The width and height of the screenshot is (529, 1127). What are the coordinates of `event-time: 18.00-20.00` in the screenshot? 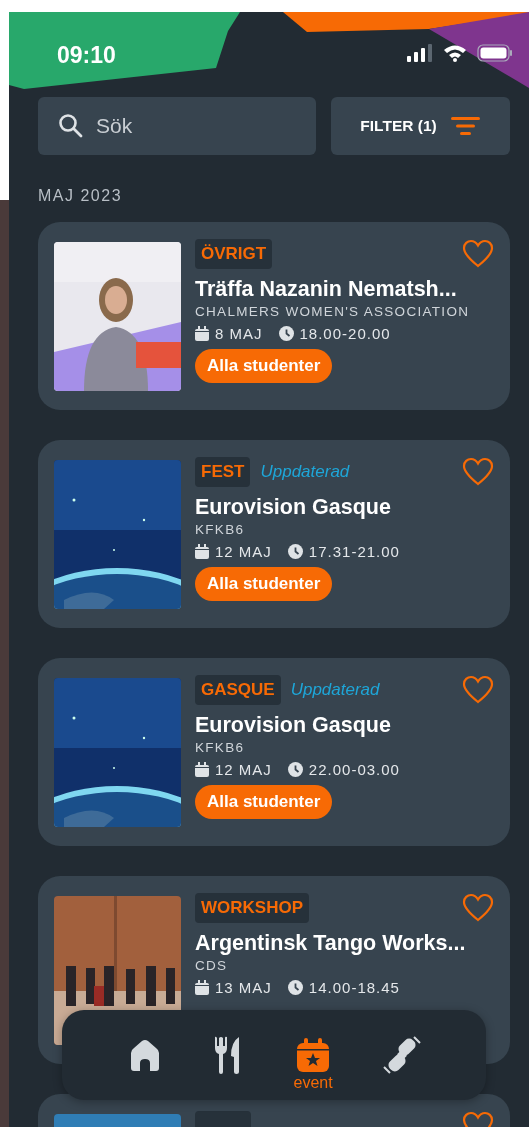 It's located at (345, 333).